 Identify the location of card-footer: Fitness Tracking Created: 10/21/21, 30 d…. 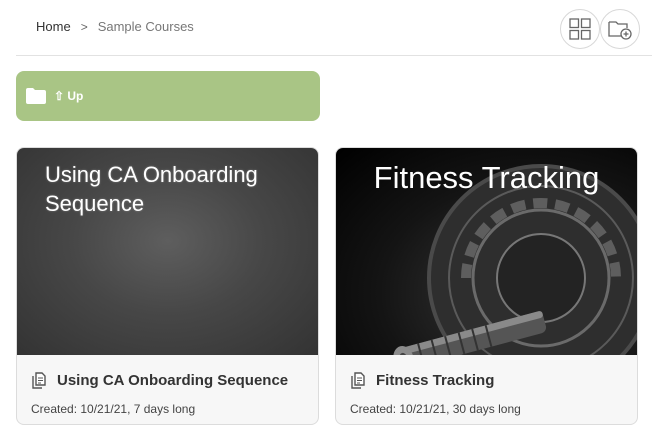
(486, 389).